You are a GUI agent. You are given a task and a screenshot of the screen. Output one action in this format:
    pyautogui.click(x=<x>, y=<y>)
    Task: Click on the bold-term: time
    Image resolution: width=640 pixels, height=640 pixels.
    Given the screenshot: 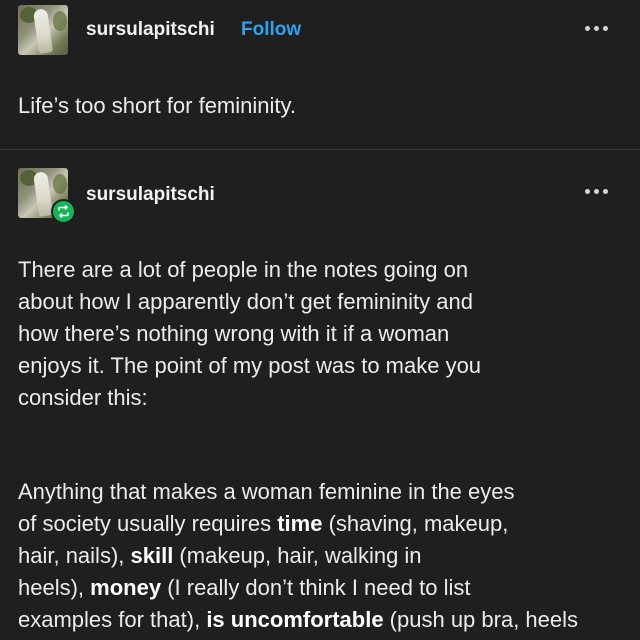 What is the action you would take?
    pyautogui.click(x=300, y=523)
    